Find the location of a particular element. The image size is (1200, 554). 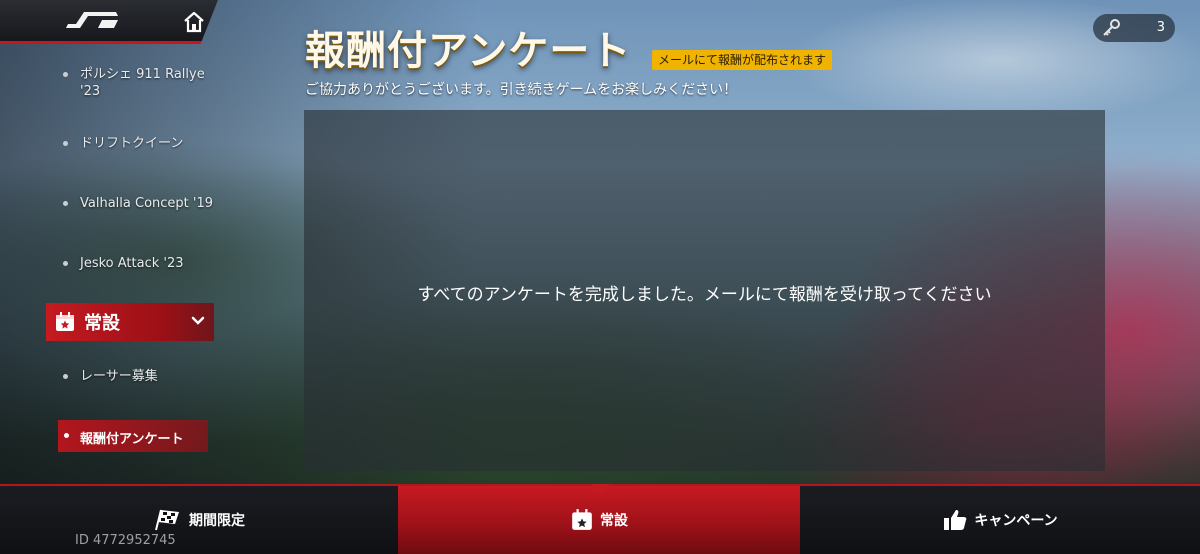

key-counter: 3 is located at coordinates (1134, 28).